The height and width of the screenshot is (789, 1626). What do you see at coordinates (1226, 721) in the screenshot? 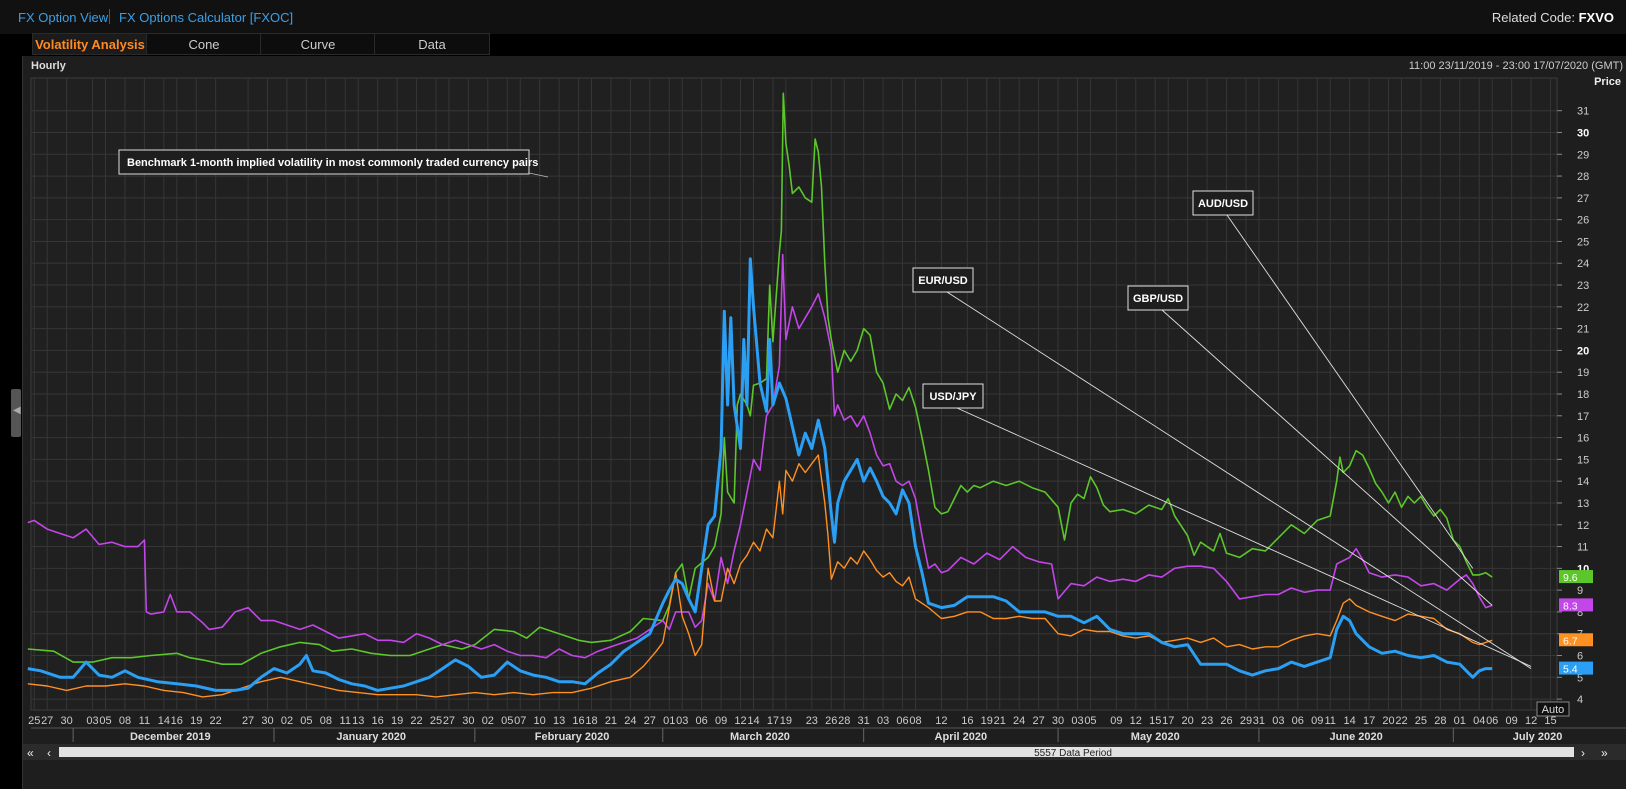
I see `x-tick-label: 26` at bounding box center [1226, 721].